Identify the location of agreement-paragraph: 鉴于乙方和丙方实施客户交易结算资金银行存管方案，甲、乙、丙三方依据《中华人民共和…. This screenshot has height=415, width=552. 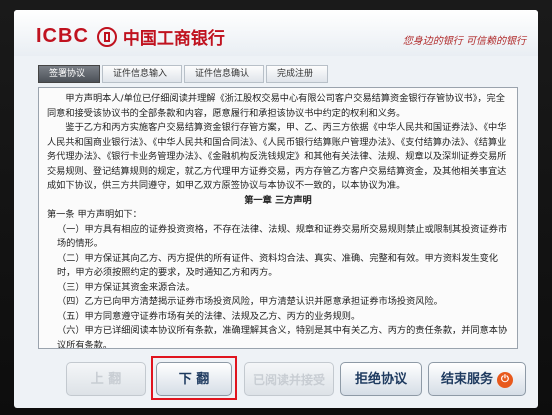
(277, 156).